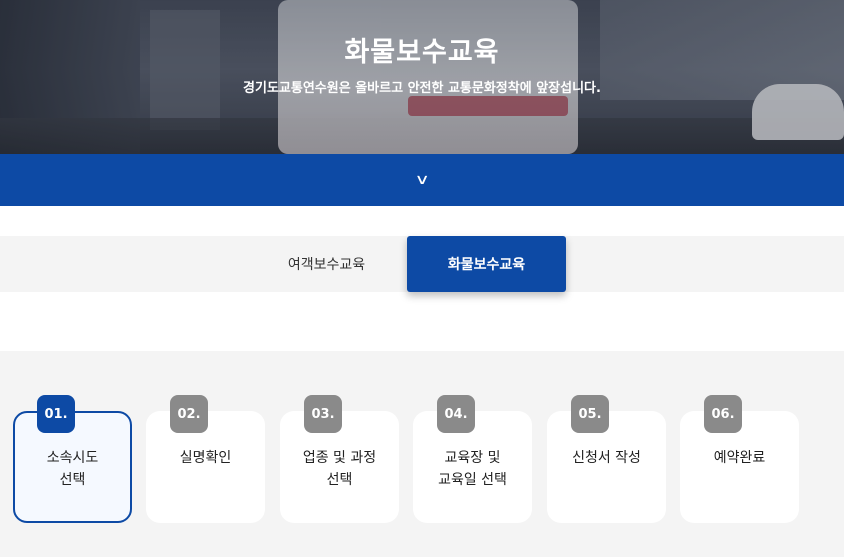 This screenshot has height=557, width=844. I want to click on step-identity-verify: 02. 실명확인, so click(205, 459).